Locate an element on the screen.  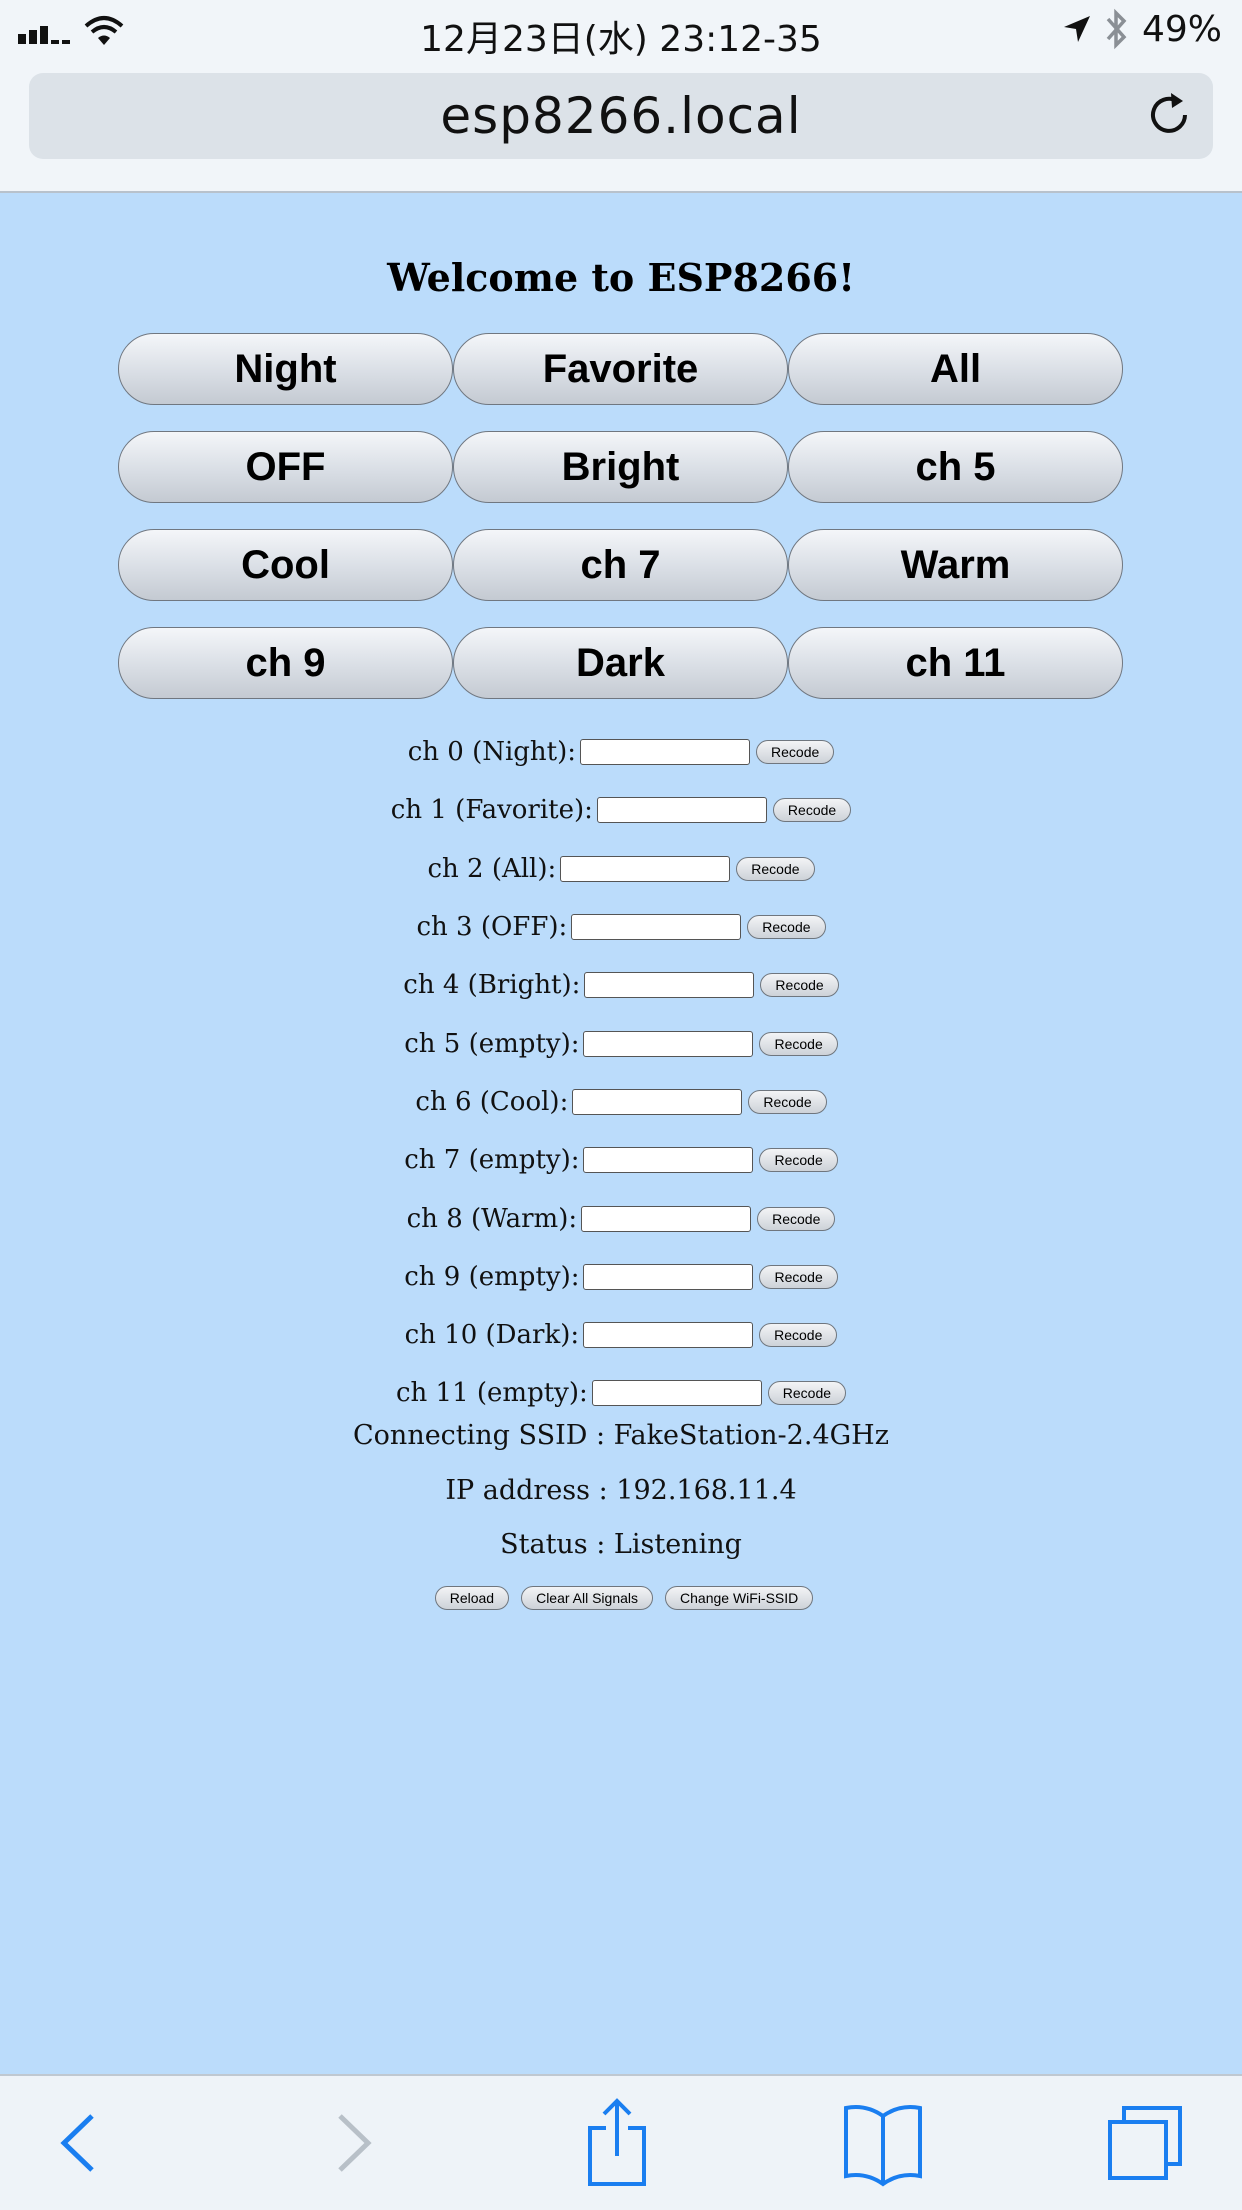
url-text: esp8266.local is located at coordinates (621, 116).